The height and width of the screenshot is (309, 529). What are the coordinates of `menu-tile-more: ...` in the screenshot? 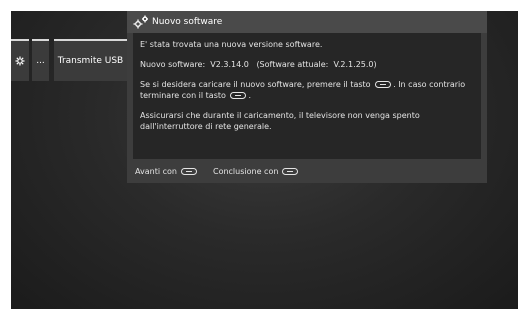 It's located at (40, 60).